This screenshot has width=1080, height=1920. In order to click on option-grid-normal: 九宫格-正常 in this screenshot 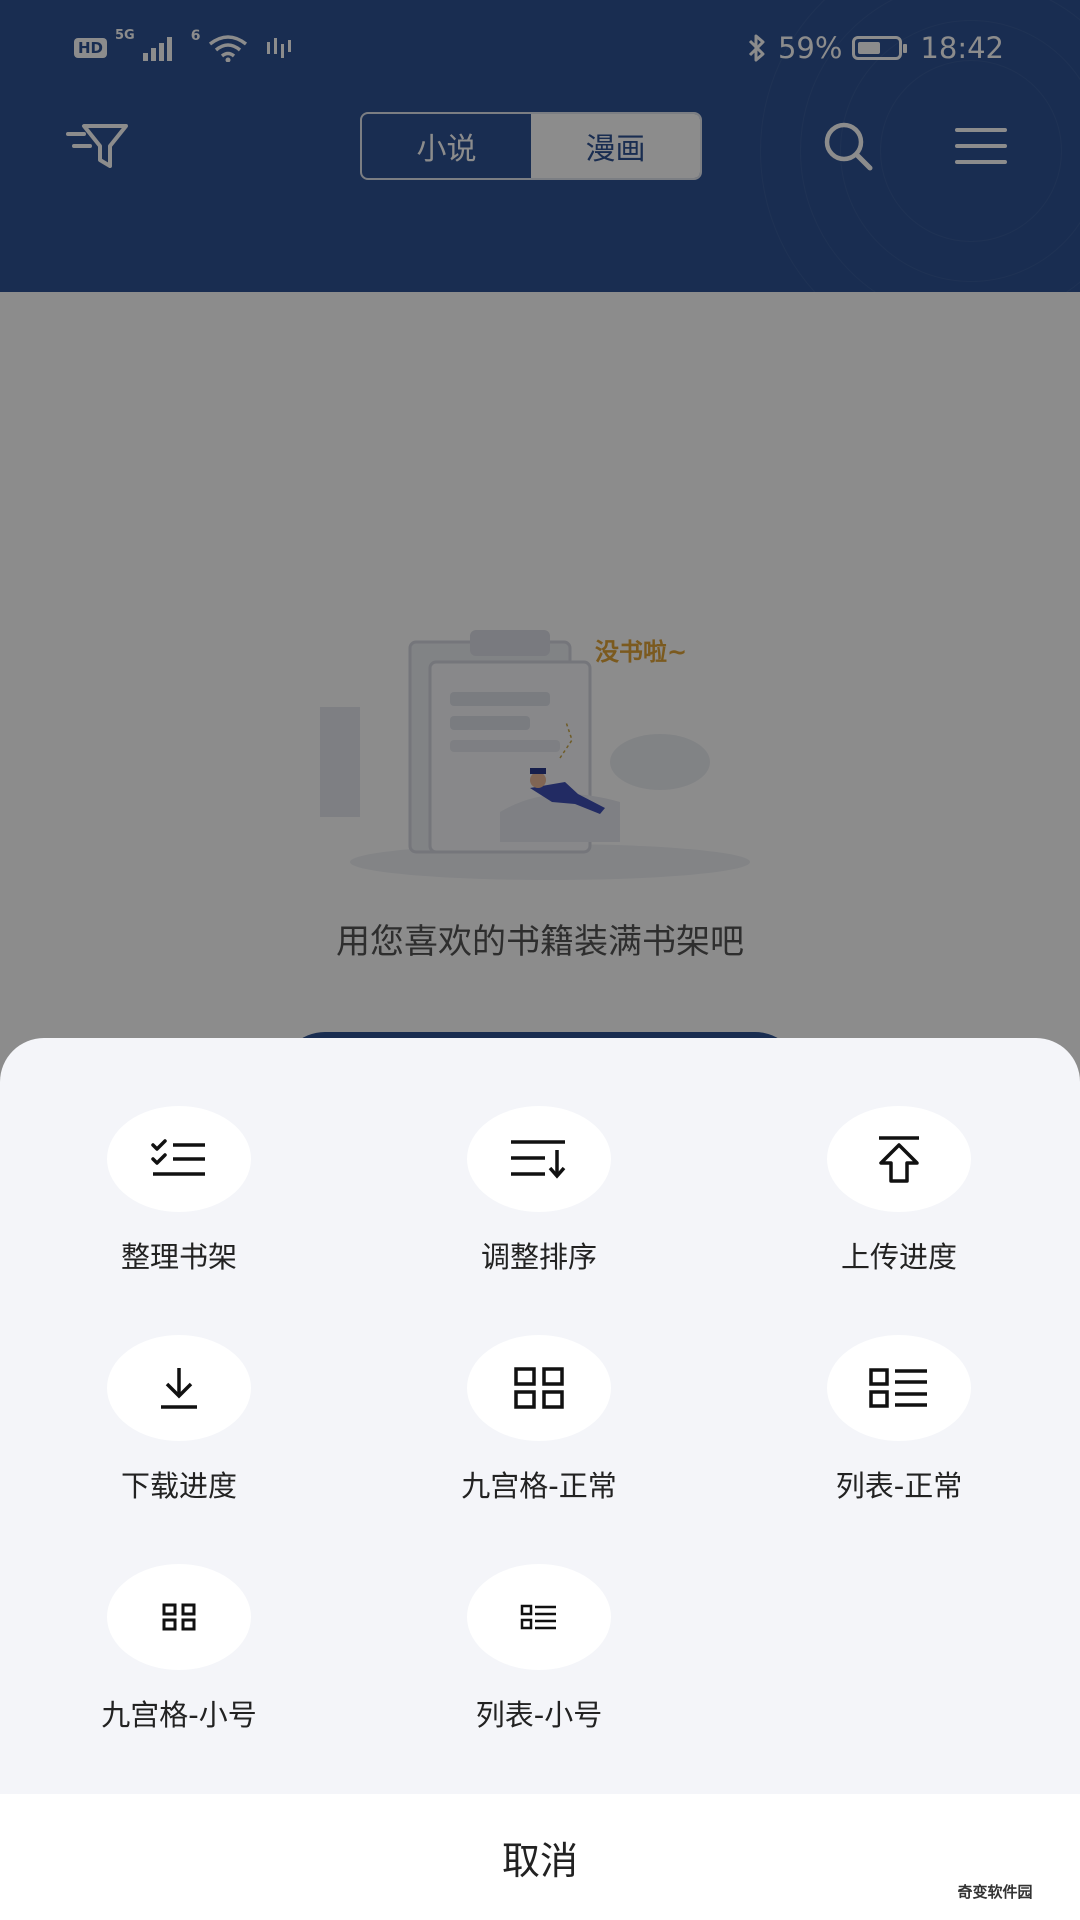, I will do `click(539, 1420)`.